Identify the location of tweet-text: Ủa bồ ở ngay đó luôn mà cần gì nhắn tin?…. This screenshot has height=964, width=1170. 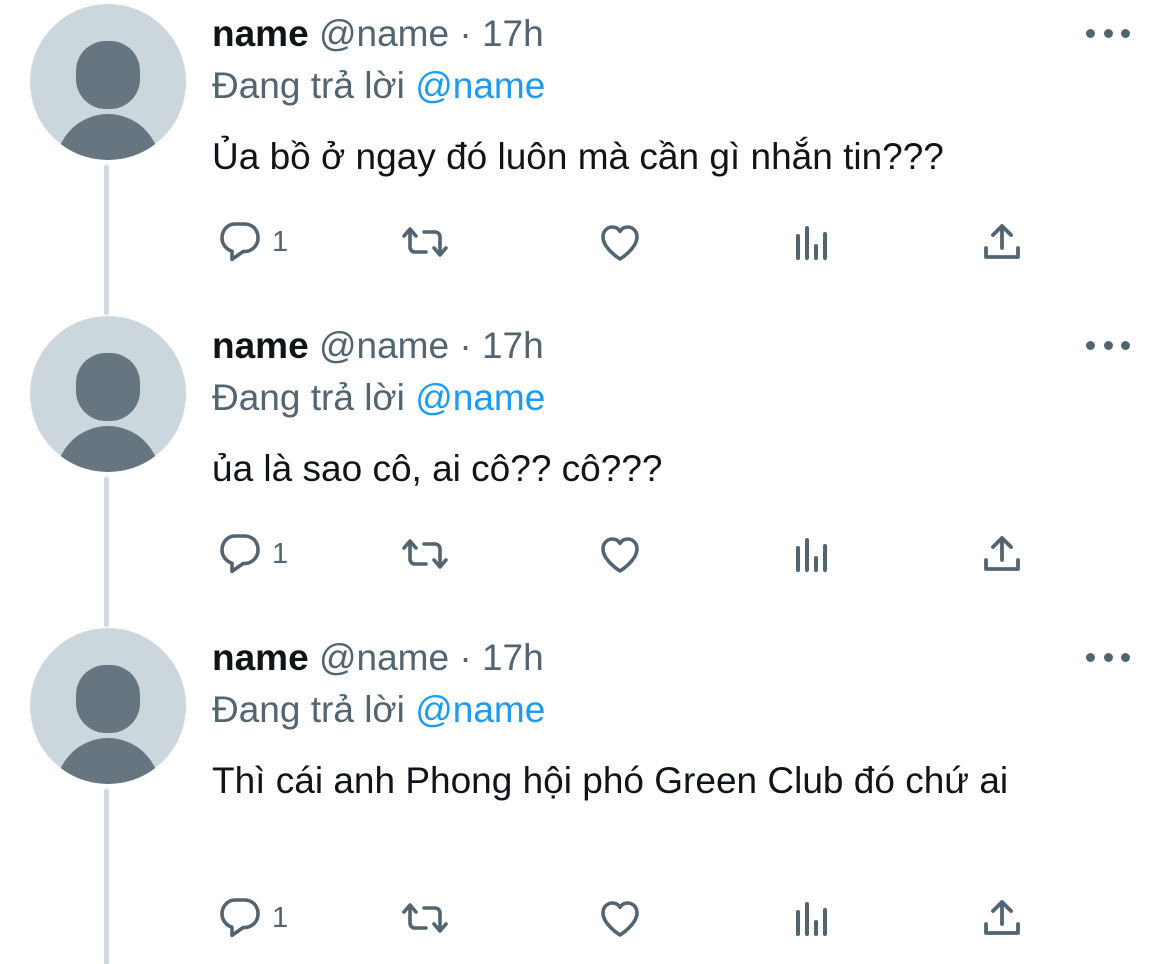
(578, 156).